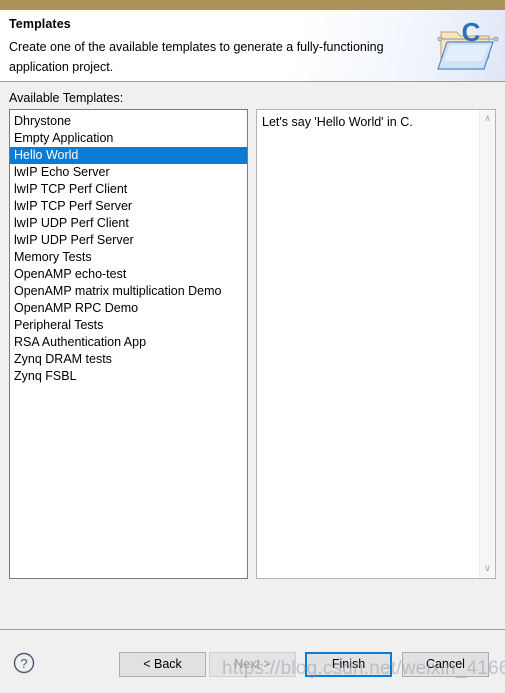 Image resolution: width=505 pixels, height=693 pixels. I want to click on list-item: Empty Application, so click(128, 138).